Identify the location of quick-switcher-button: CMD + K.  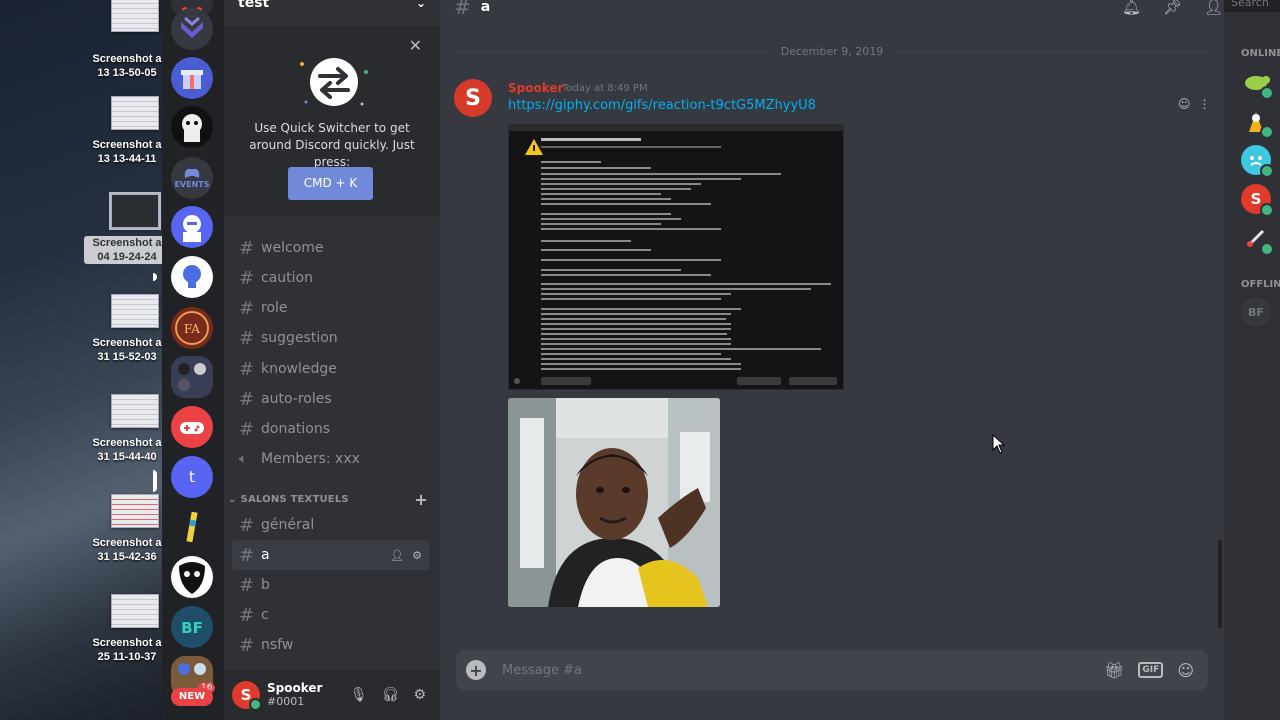
(330, 183).